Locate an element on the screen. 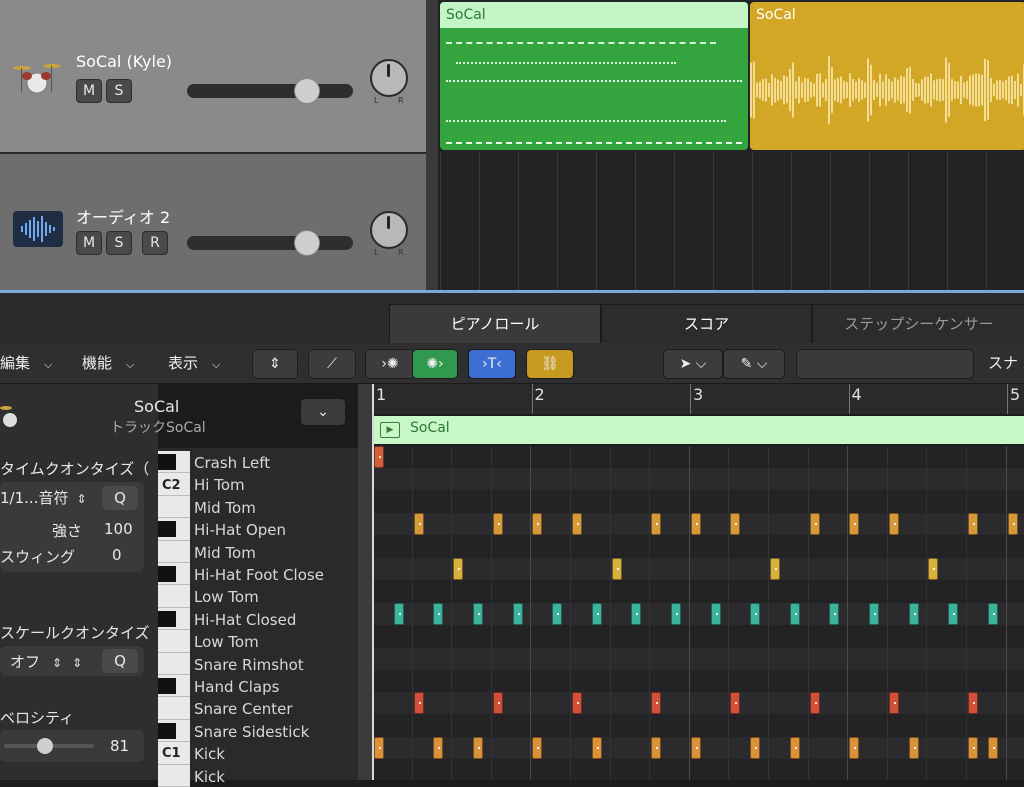 The height and width of the screenshot is (787, 1024). playhead is located at coordinates (373, 582).